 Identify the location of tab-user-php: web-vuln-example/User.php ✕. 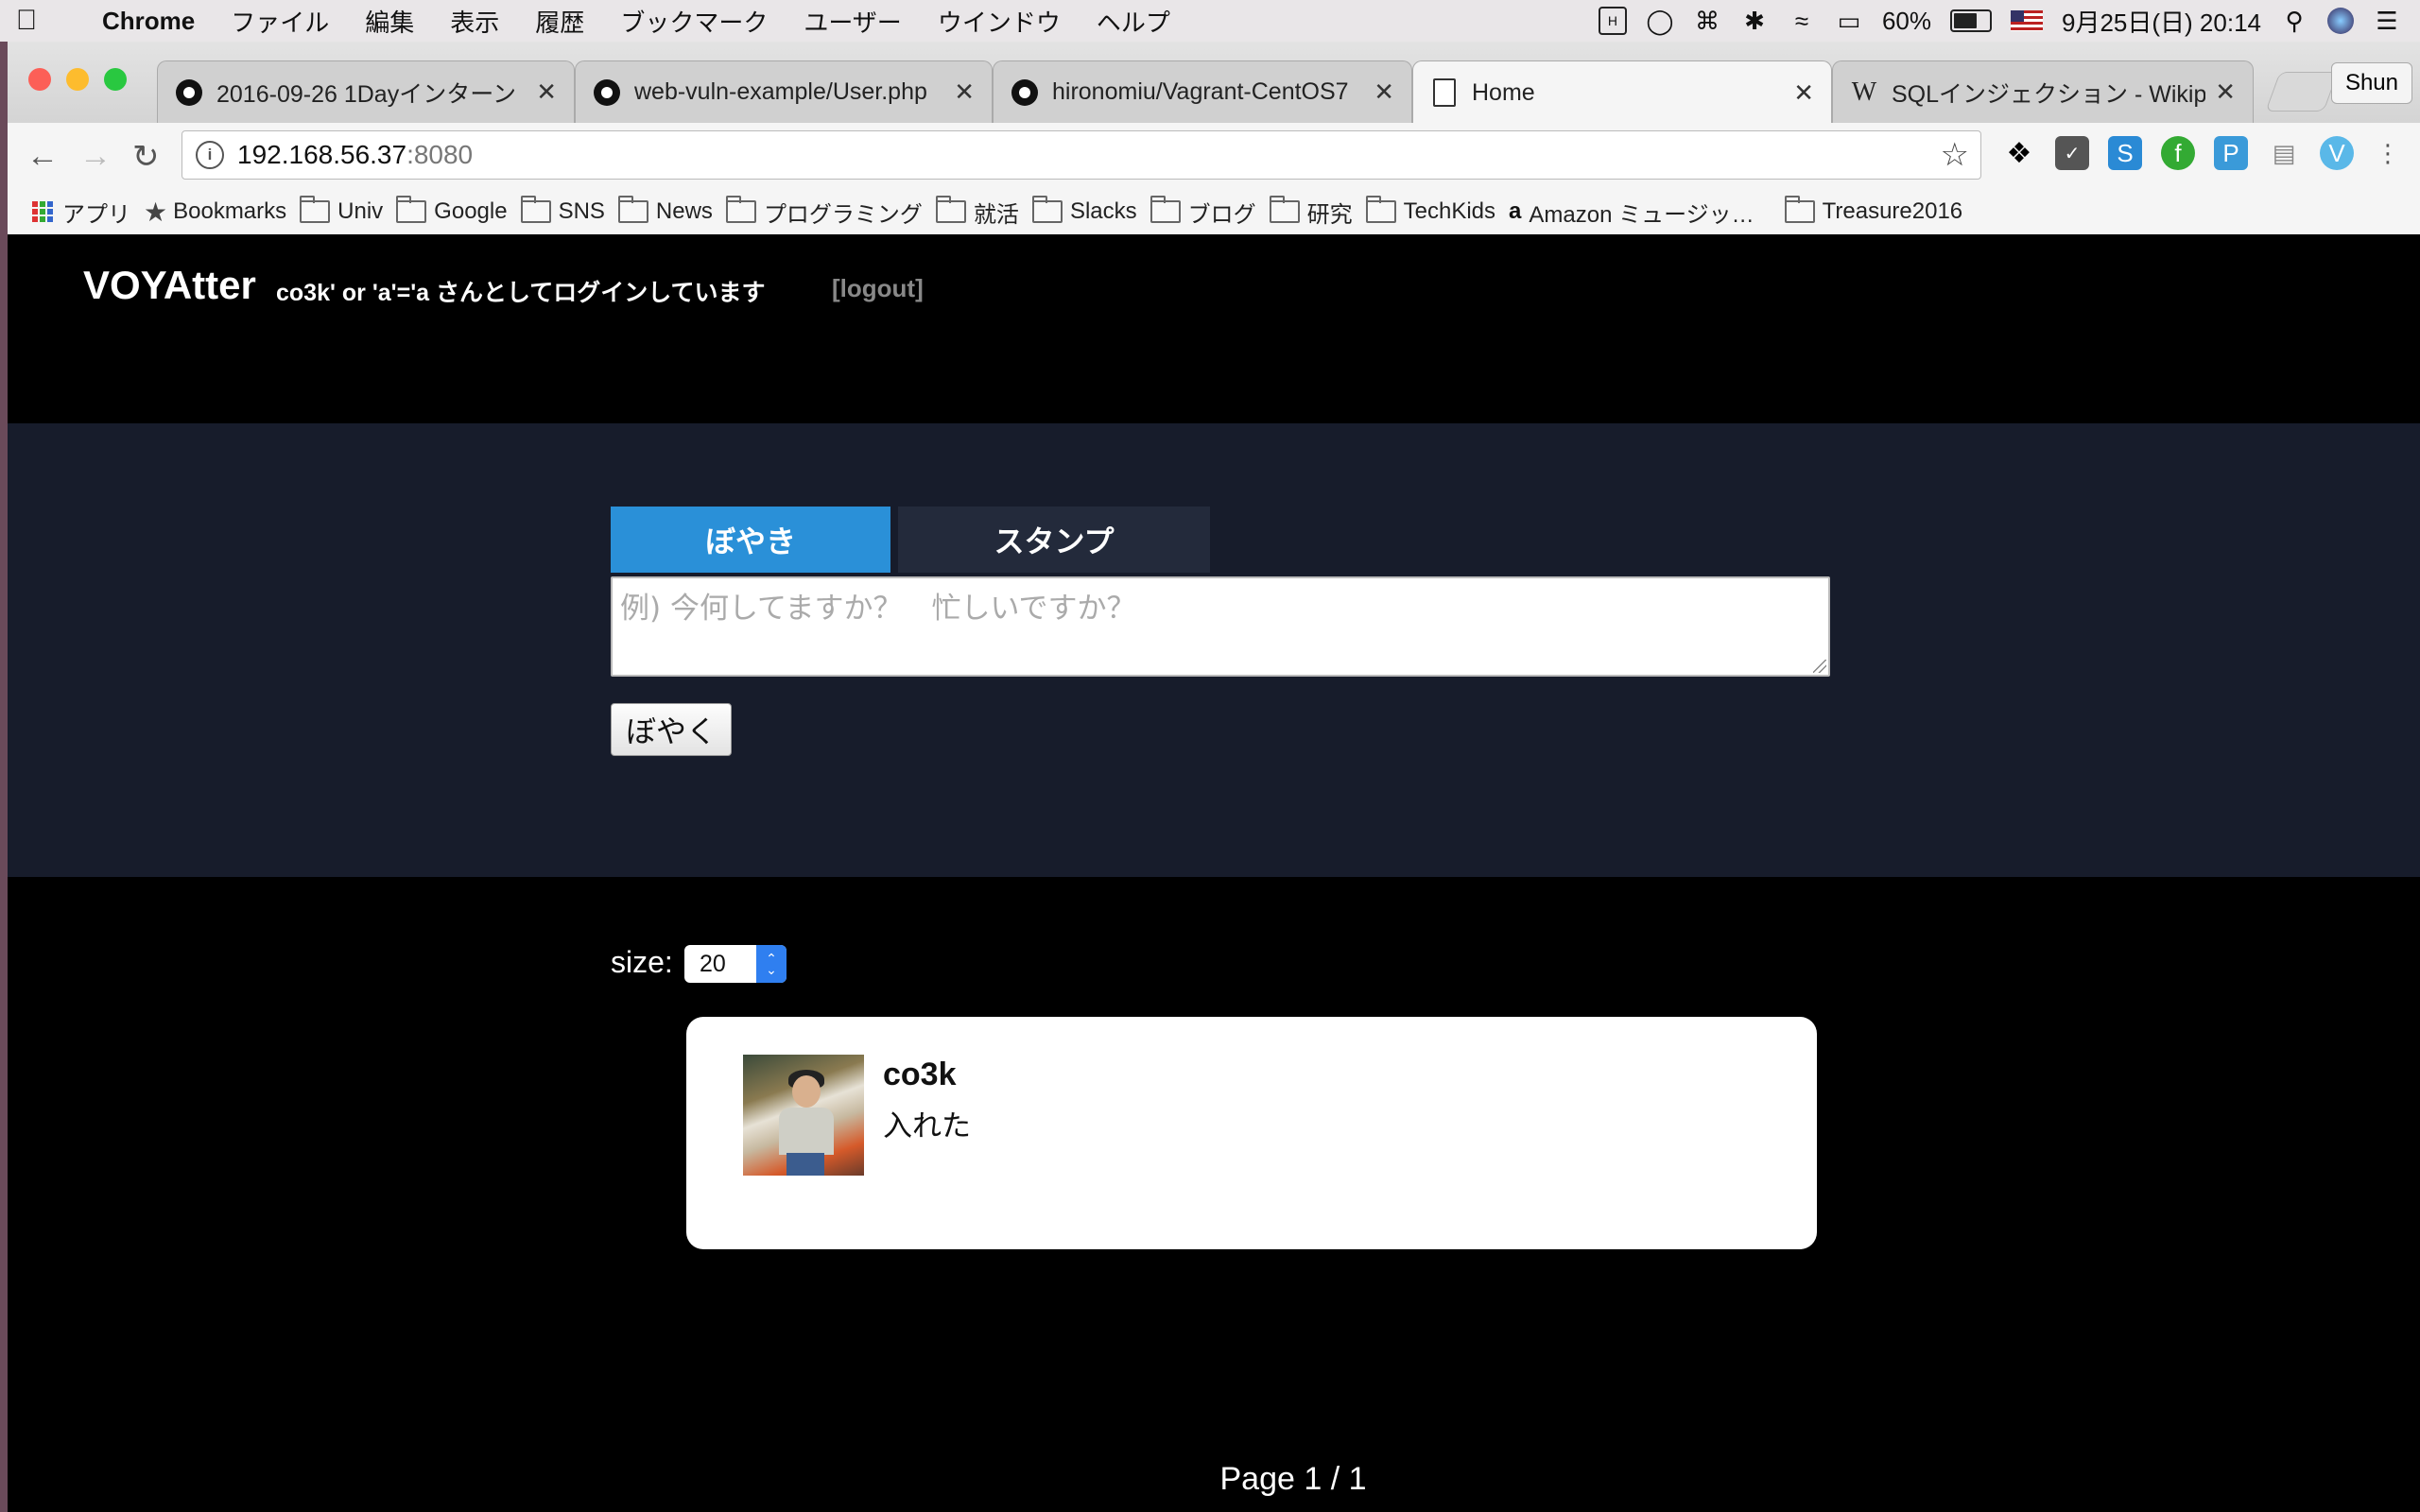
(784, 91).